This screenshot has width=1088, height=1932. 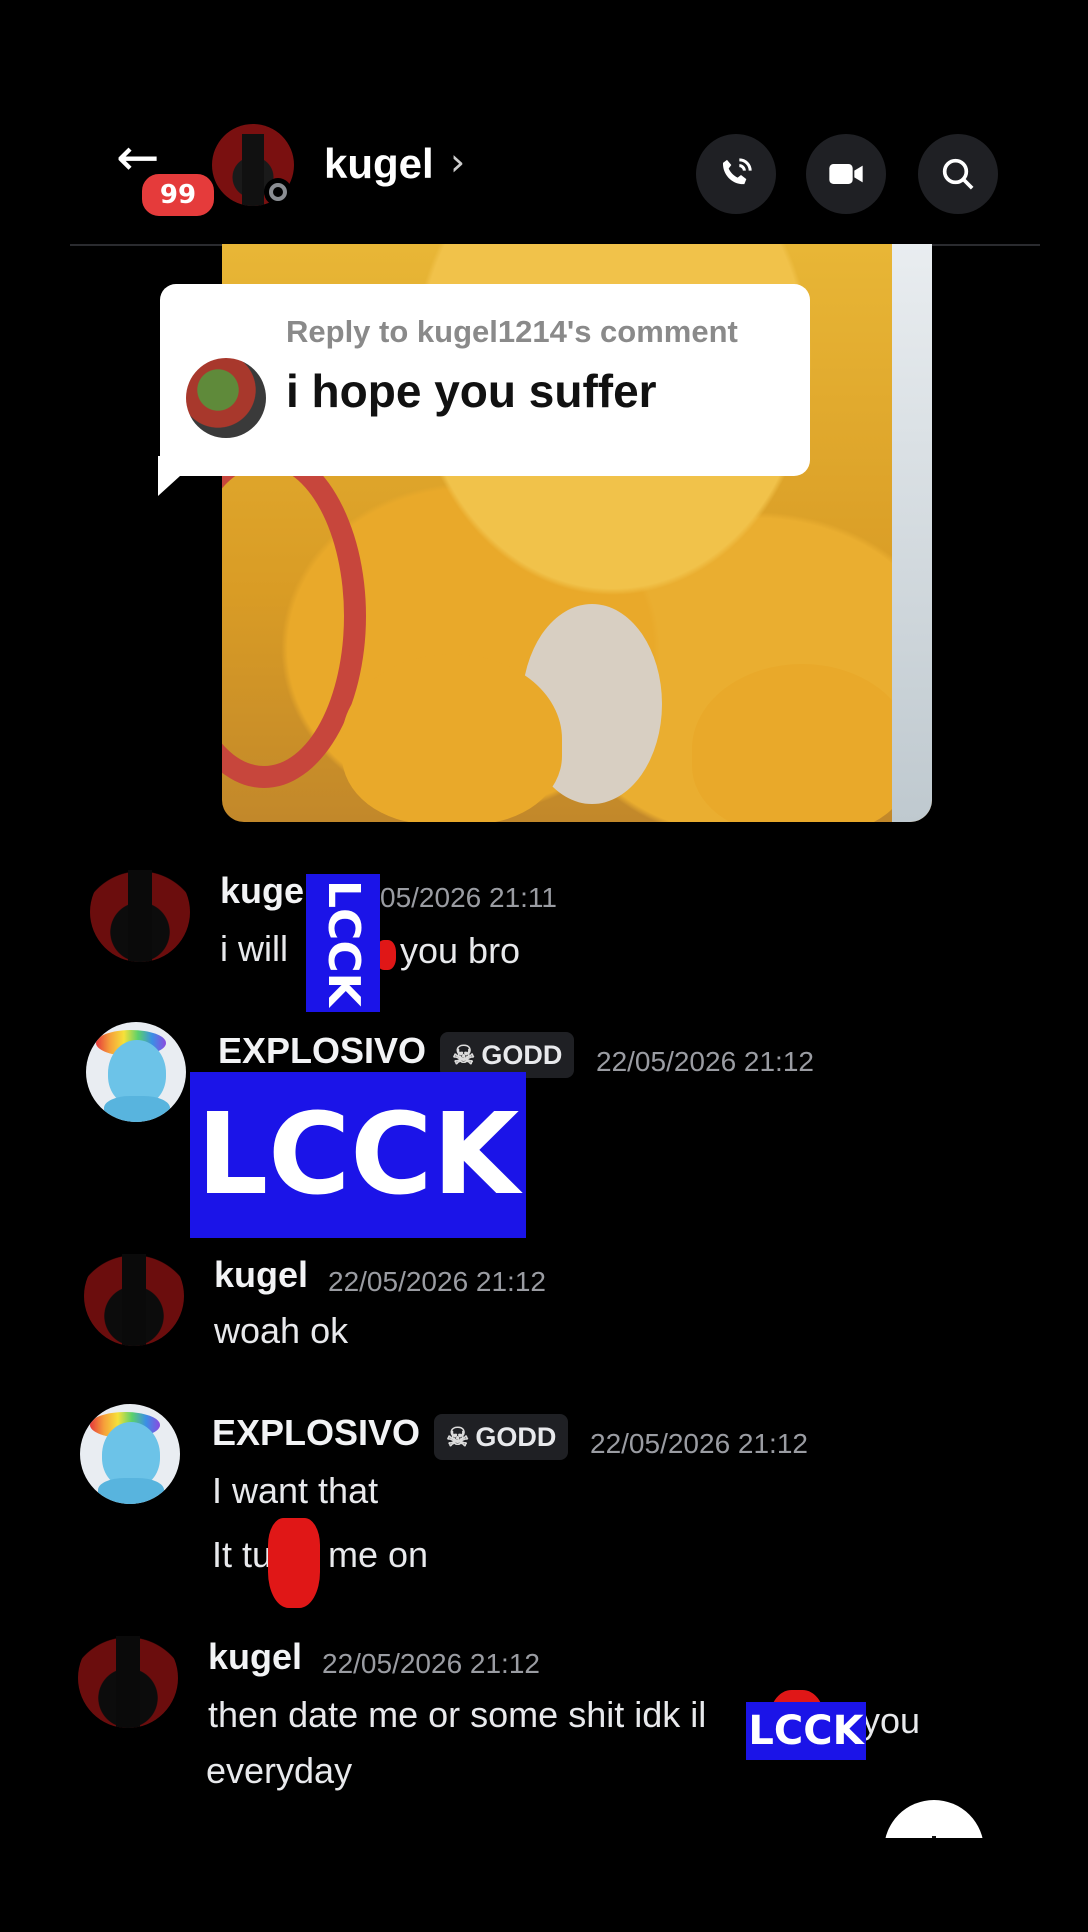 I want to click on message-text: everyday, so click(x=279, y=1770).